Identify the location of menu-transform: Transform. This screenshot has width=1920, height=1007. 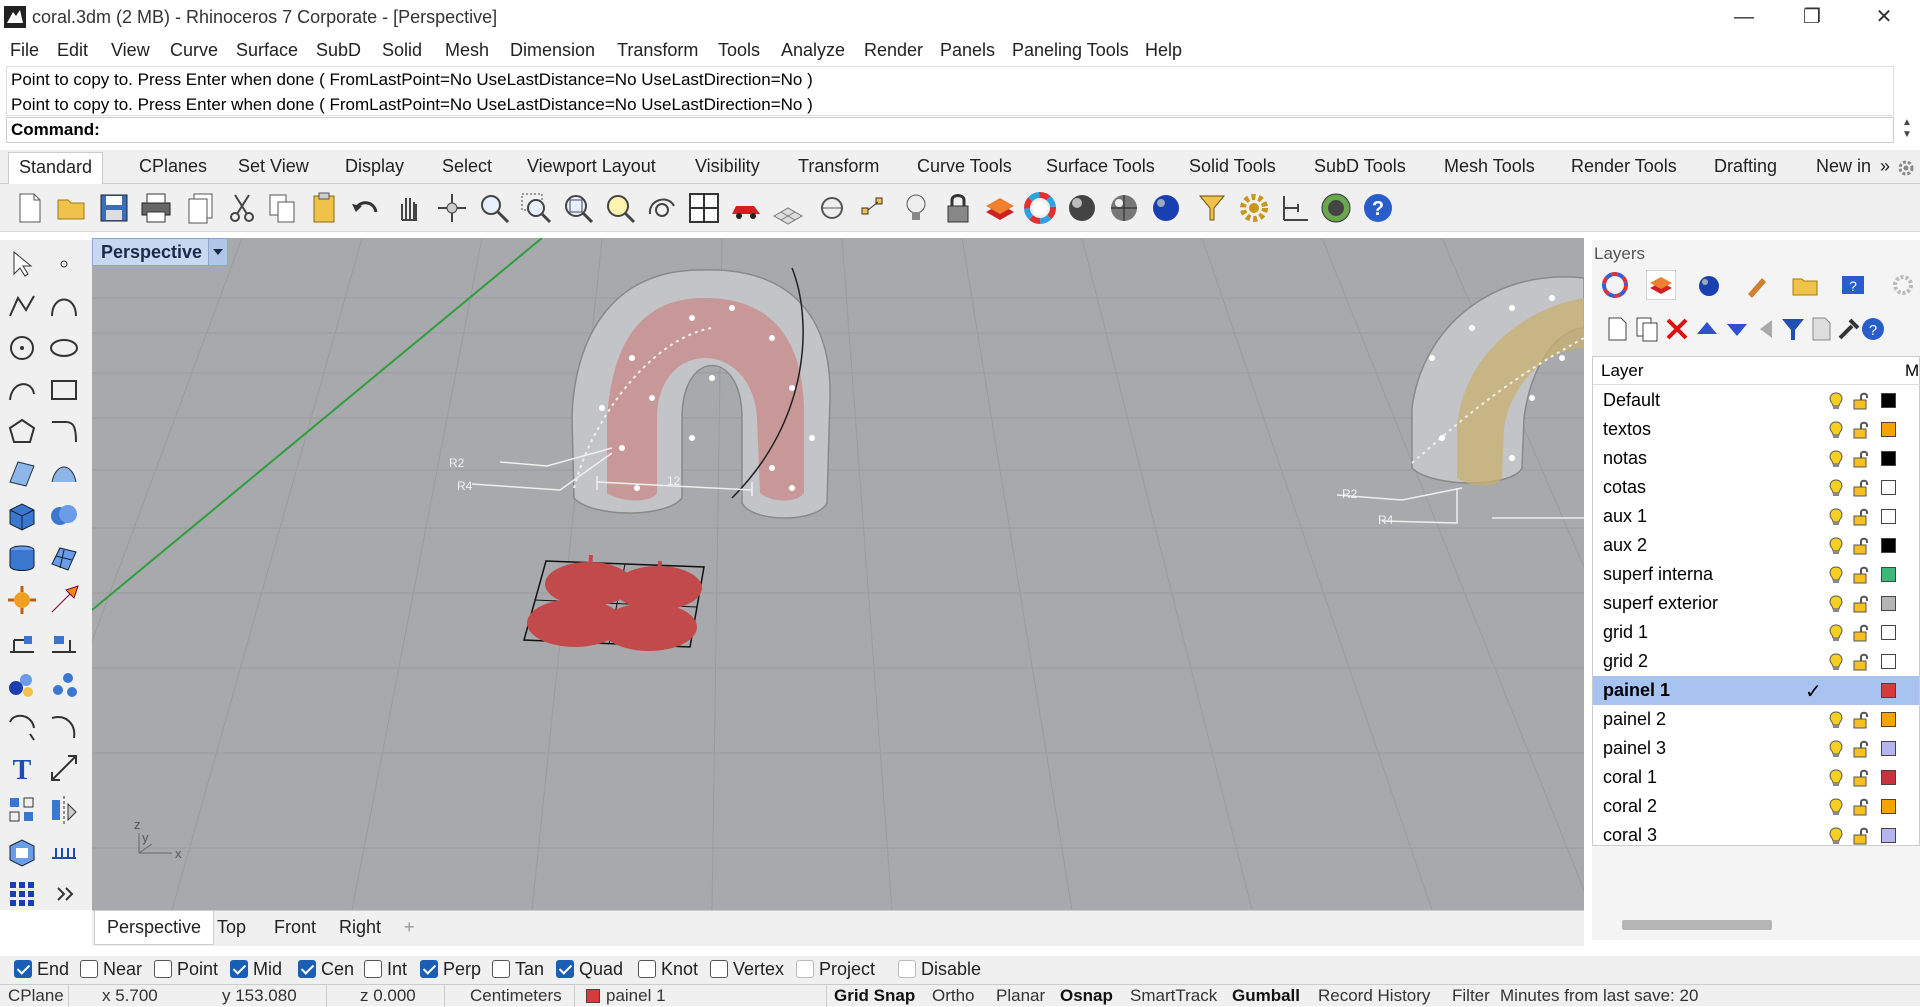
(657, 50).